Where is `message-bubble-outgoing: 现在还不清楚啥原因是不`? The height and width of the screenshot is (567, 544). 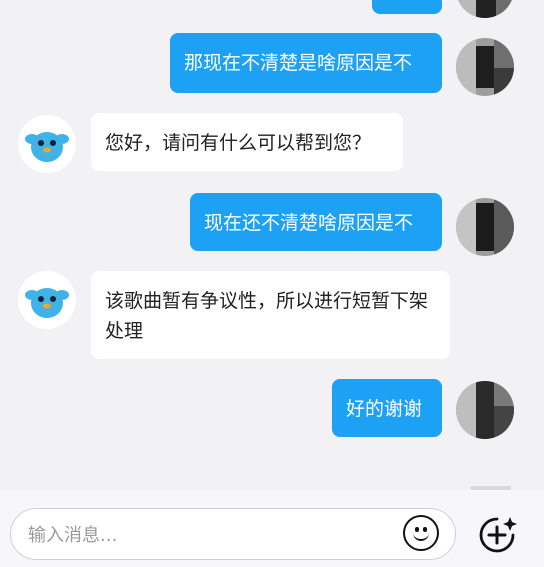 message-bubble-outgoing: 现在还不清楚啥原因是不 is located at coordinates (316, 222).